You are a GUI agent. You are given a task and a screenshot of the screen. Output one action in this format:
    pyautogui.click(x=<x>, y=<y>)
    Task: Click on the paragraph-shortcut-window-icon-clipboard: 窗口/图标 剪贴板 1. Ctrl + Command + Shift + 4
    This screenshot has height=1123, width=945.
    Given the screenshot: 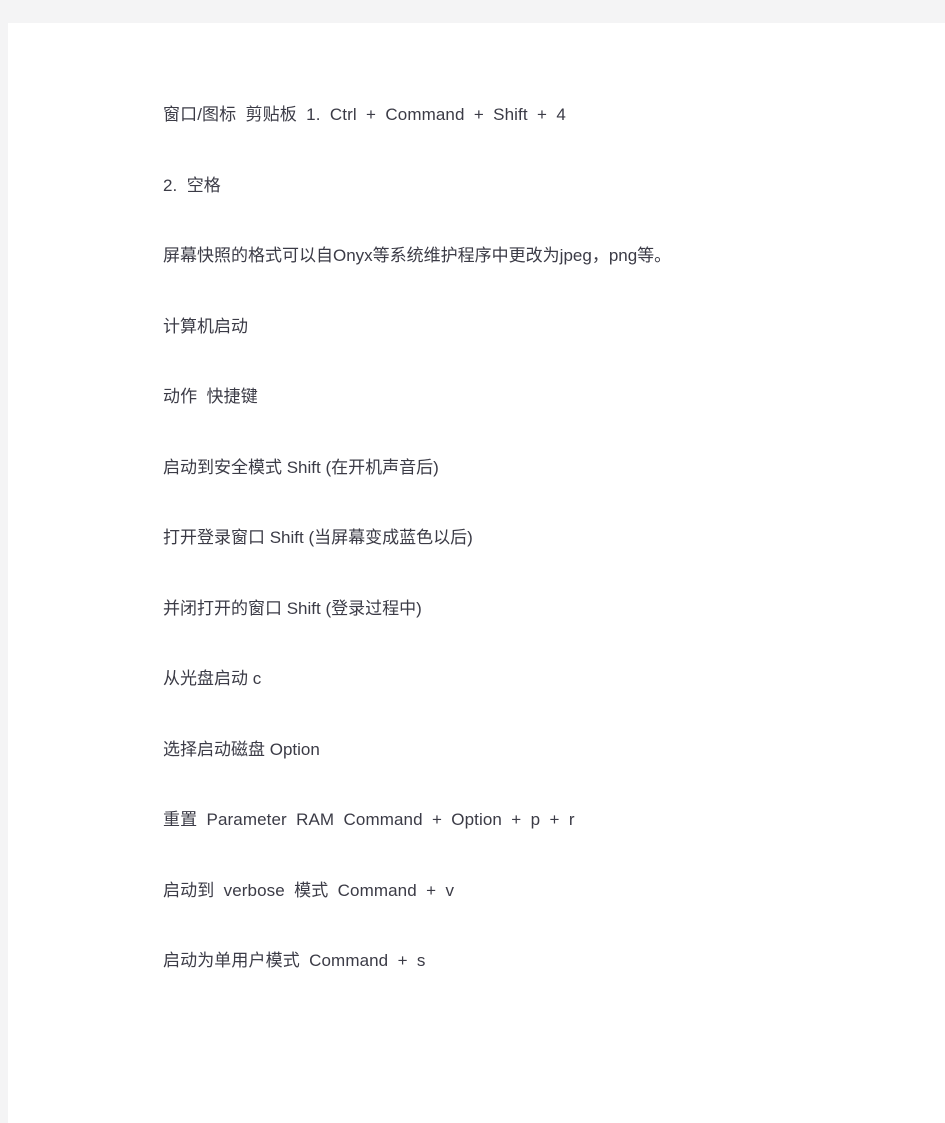 What is the action you would take?
    pyautogui.click(x=364, y=114)
    